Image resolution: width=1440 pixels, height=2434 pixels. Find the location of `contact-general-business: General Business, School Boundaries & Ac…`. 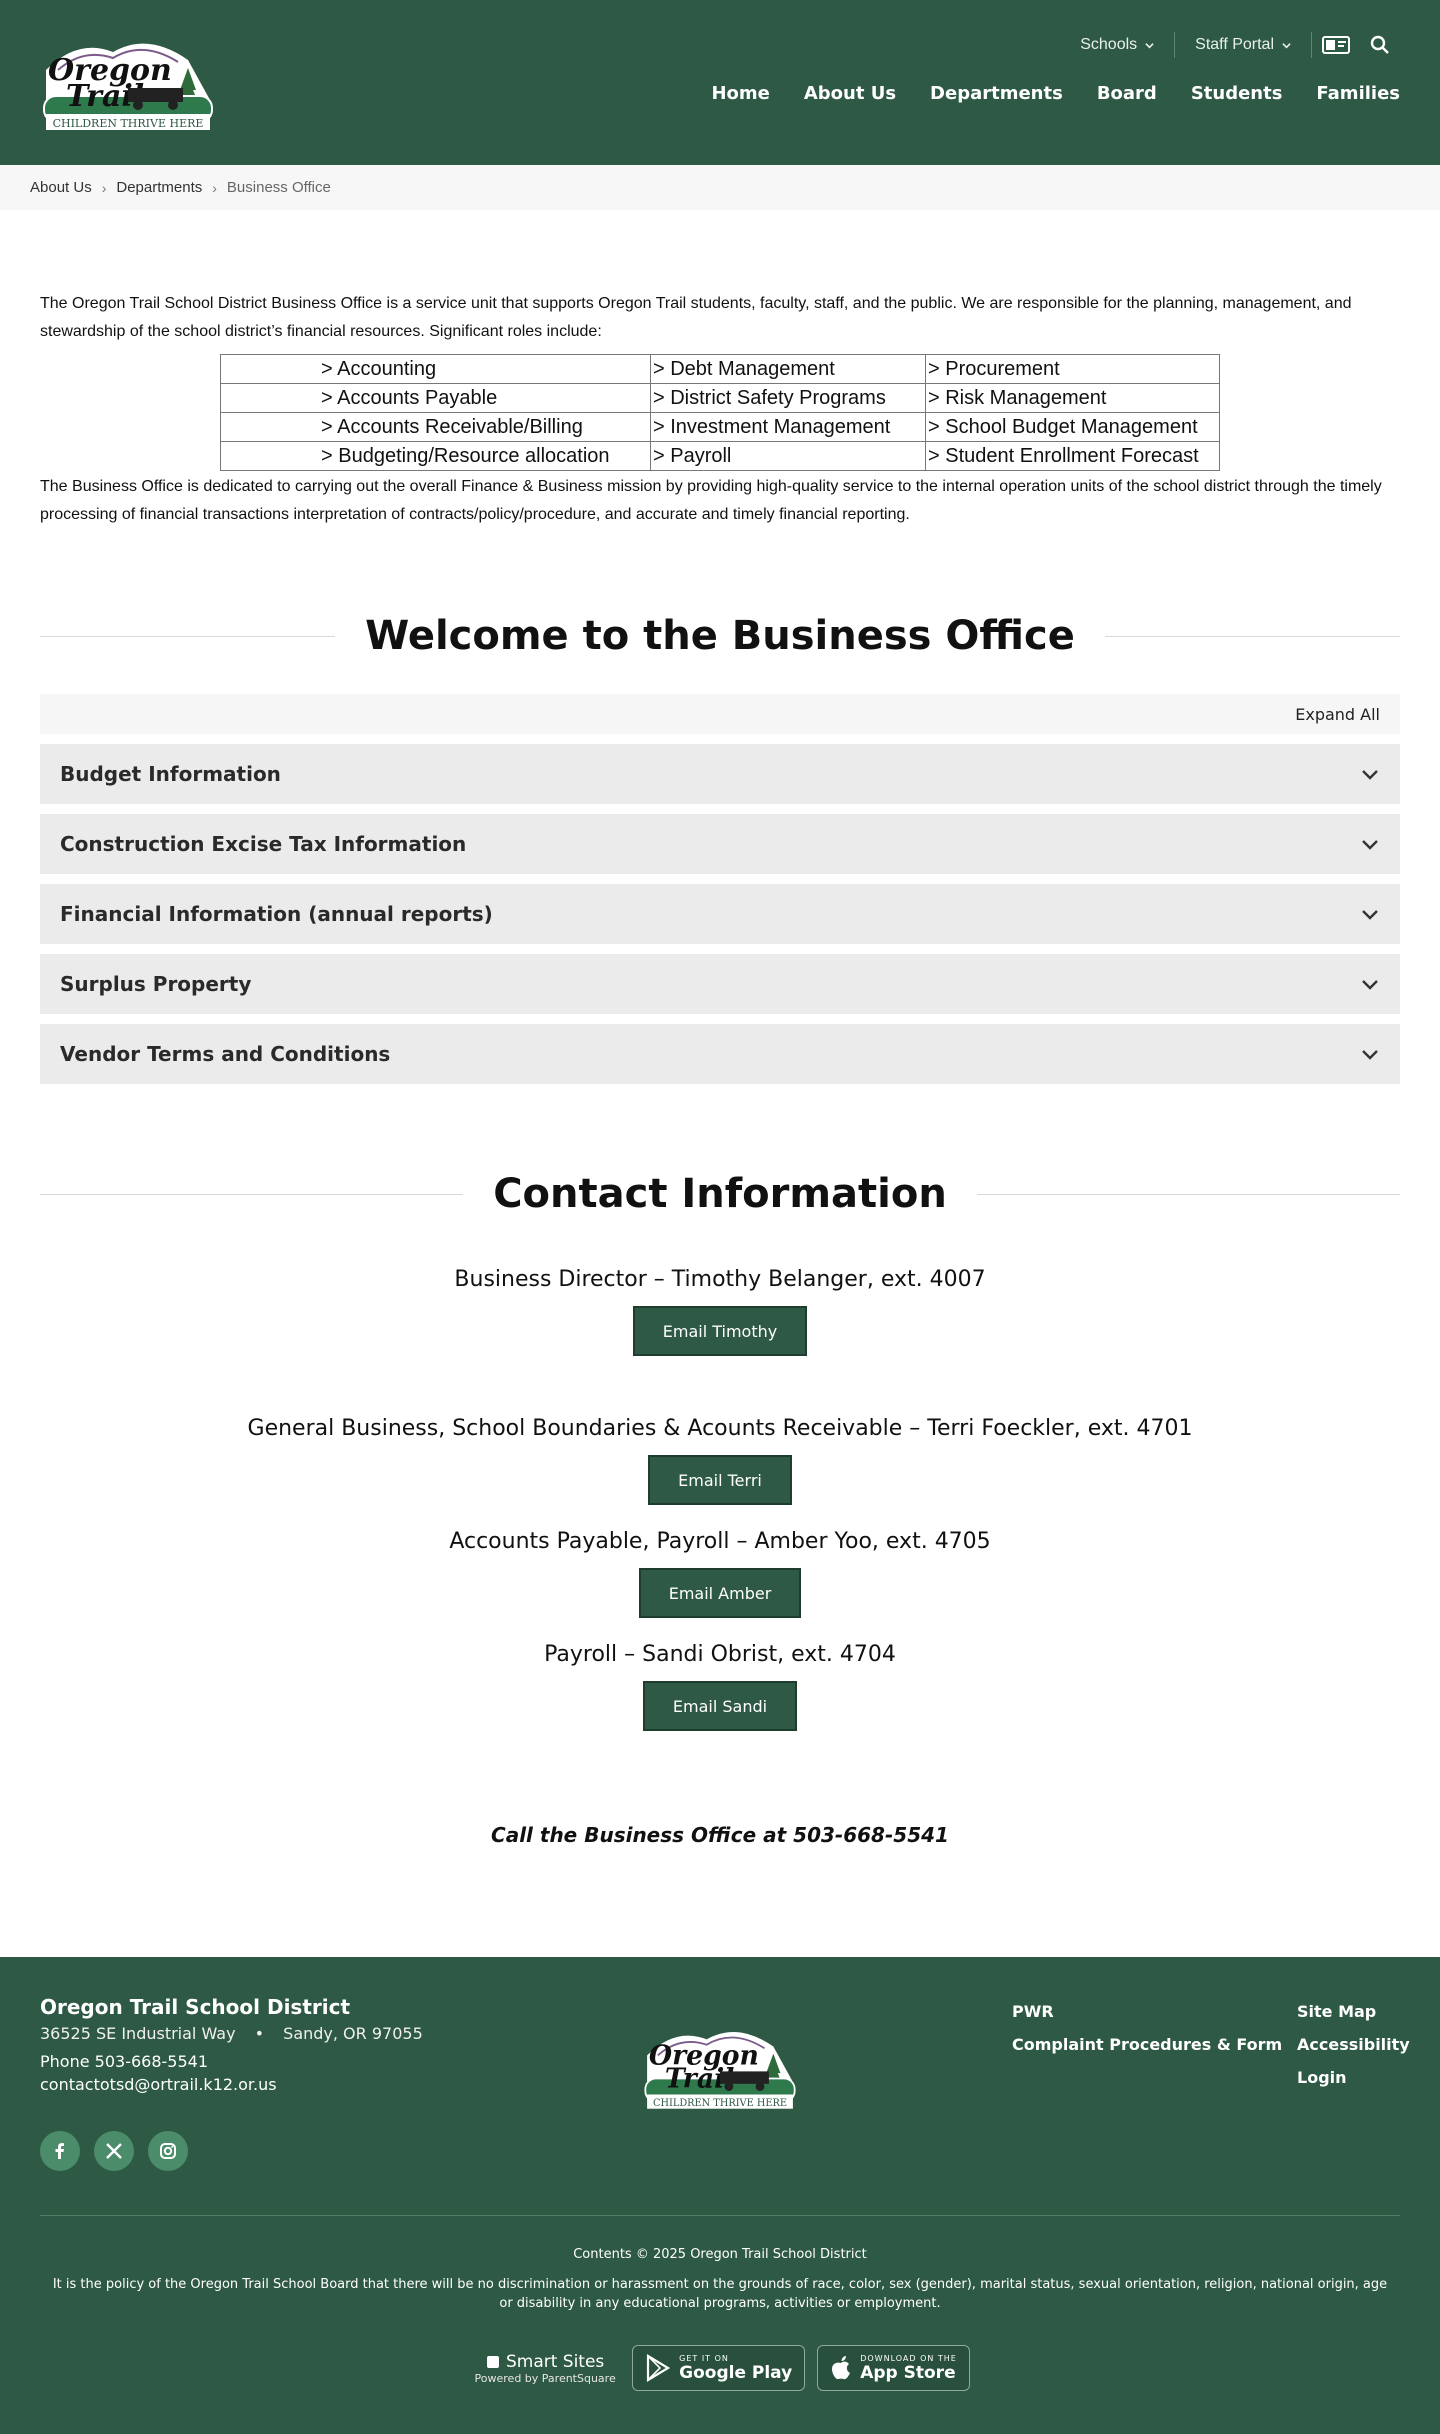

contact-general-business: General Business, School Boundaries & Ac… is located at coordinates (720, 1428).